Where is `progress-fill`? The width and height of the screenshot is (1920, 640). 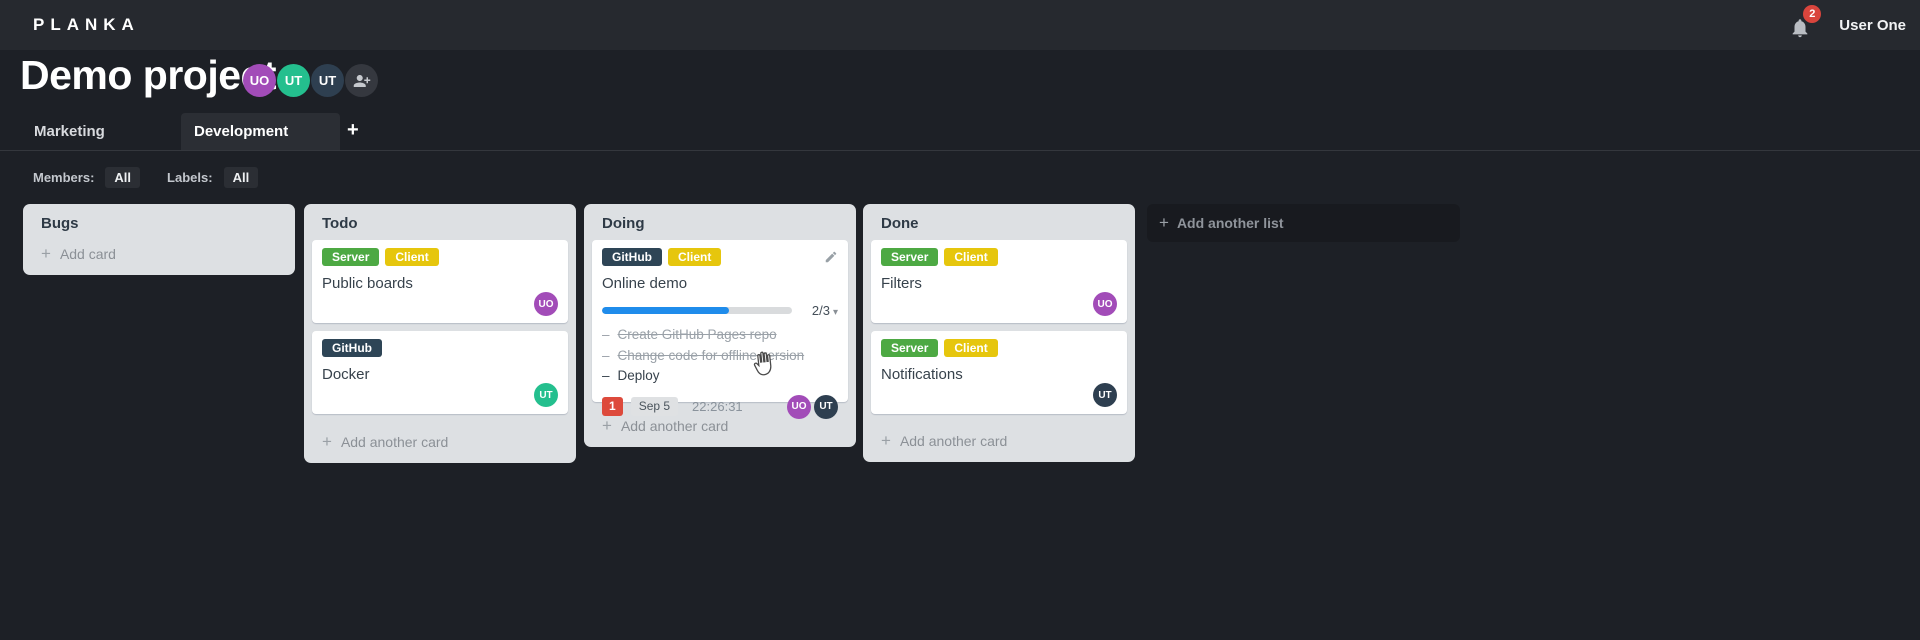
progress-fill is located at coordinates (666, 310).